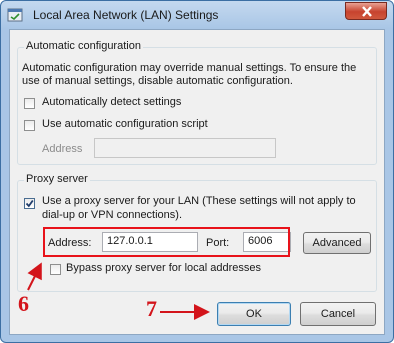 This screenshot has height=343, width=394. Describe the element at coordinates (151, 308) in the screenshot. I see `annotation-step-7: 7` at that location.